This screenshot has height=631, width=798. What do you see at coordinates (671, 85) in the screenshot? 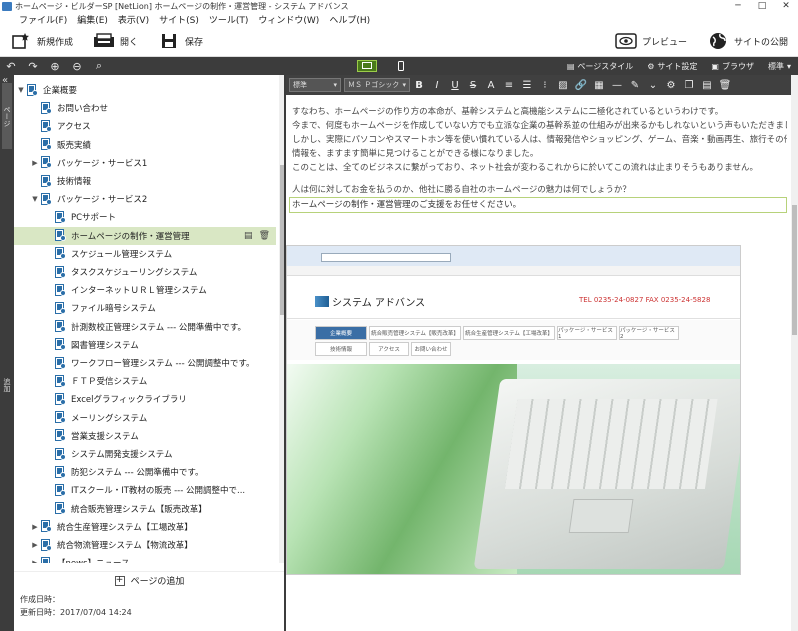
I see `settings-icon: ⚙` at bounding box center [671, 85].